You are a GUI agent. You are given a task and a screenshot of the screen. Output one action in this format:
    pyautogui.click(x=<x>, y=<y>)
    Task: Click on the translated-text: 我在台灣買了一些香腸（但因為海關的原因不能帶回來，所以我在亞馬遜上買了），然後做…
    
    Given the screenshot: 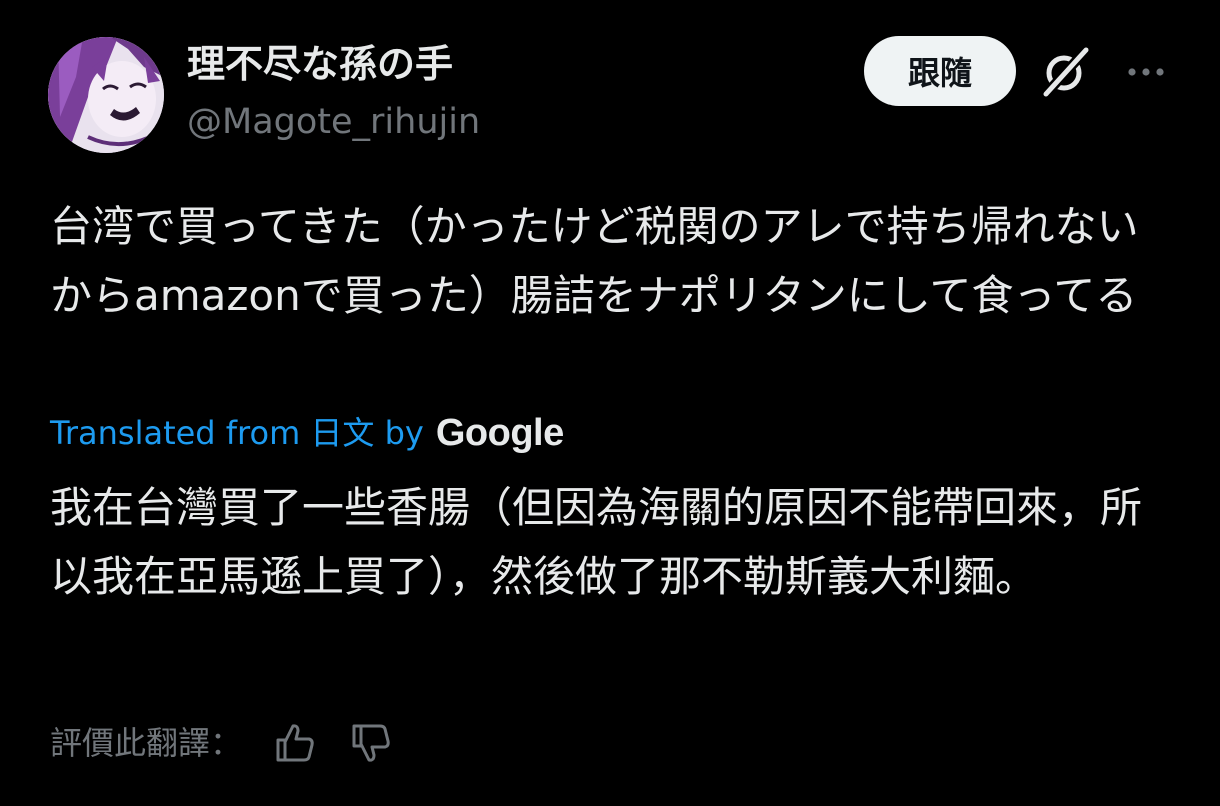 What is the action you would take?
    pyautogui.click(x=596, y=542)
    